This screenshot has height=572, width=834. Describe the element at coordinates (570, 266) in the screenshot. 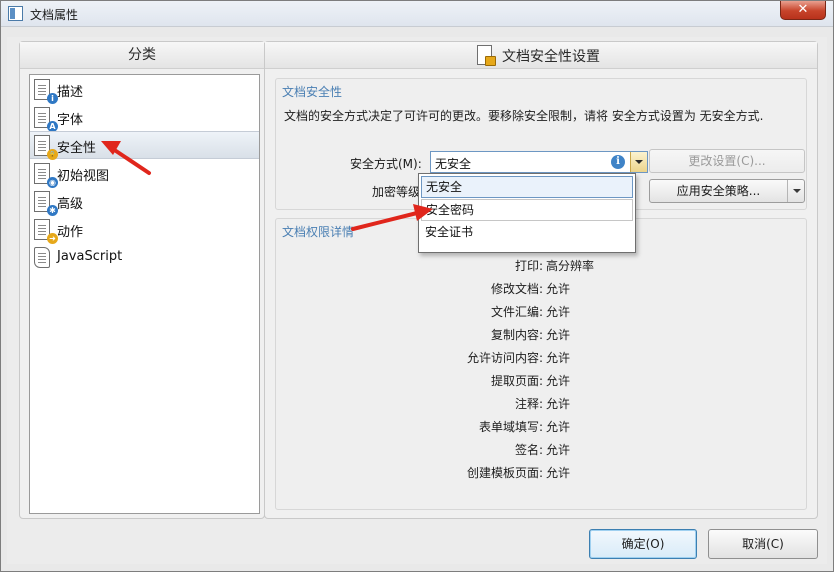

I see `permission-value: 高分辨率` at that location.